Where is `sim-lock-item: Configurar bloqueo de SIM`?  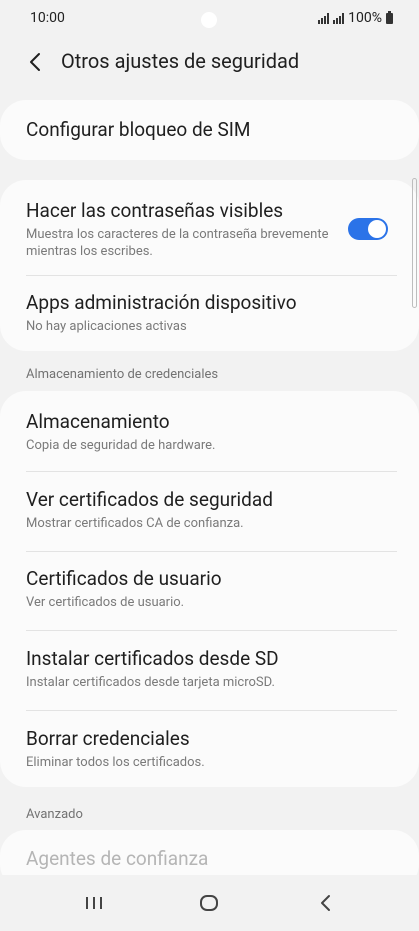 sim-lock-item: Configurar bloqueo de SIM is located at coordinates (209, 130).